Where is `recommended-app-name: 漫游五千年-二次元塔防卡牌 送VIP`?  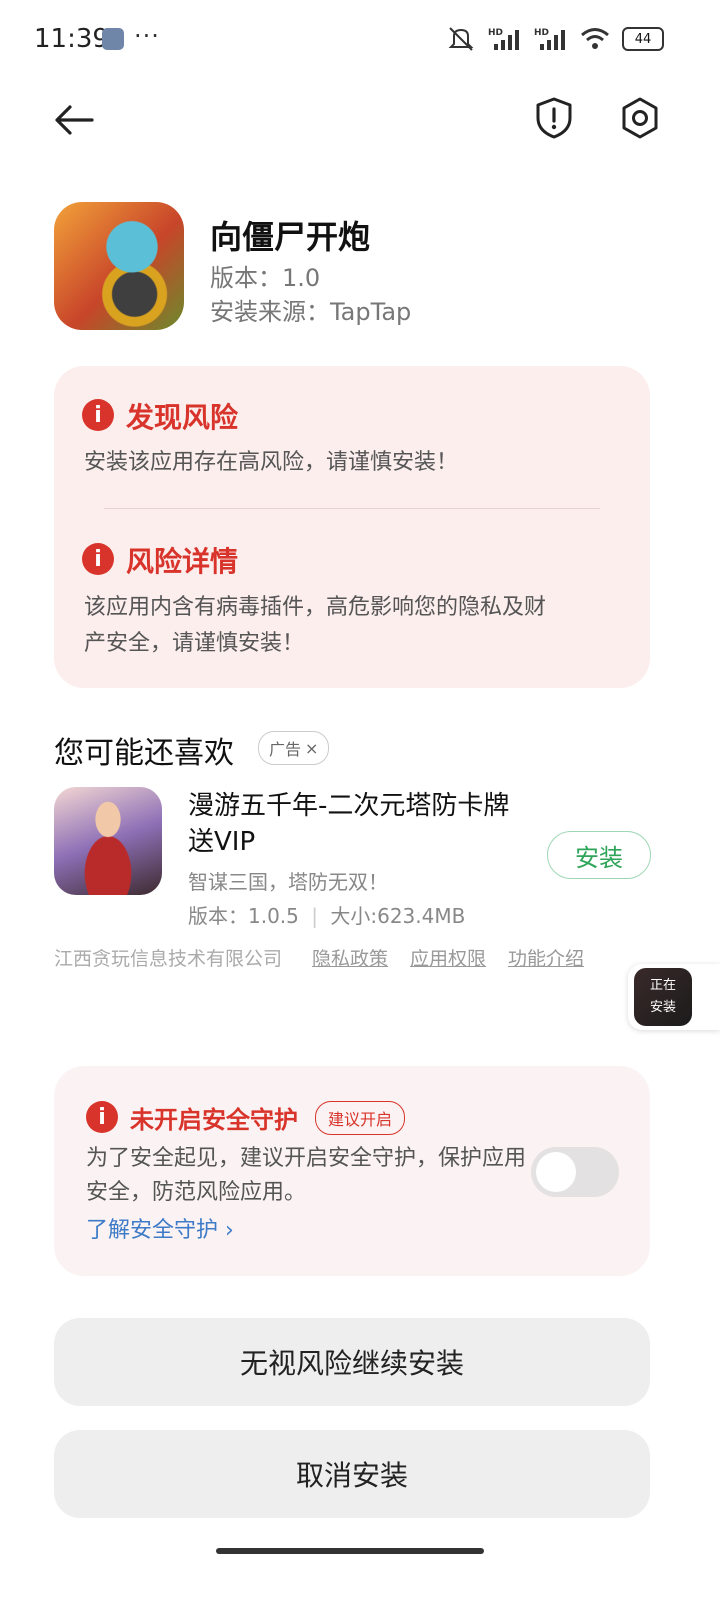
recommended-app-name: 漫游五千年-二次元塔防卡牌 送VIP is located at coordinates (363, 824).